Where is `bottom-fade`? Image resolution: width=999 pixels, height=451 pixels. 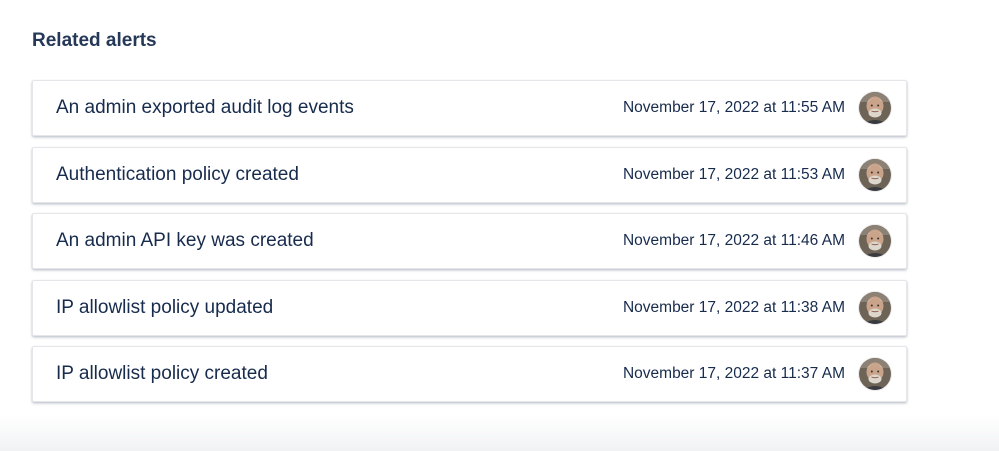 bottom-fade is located at coordinates (499, 433).